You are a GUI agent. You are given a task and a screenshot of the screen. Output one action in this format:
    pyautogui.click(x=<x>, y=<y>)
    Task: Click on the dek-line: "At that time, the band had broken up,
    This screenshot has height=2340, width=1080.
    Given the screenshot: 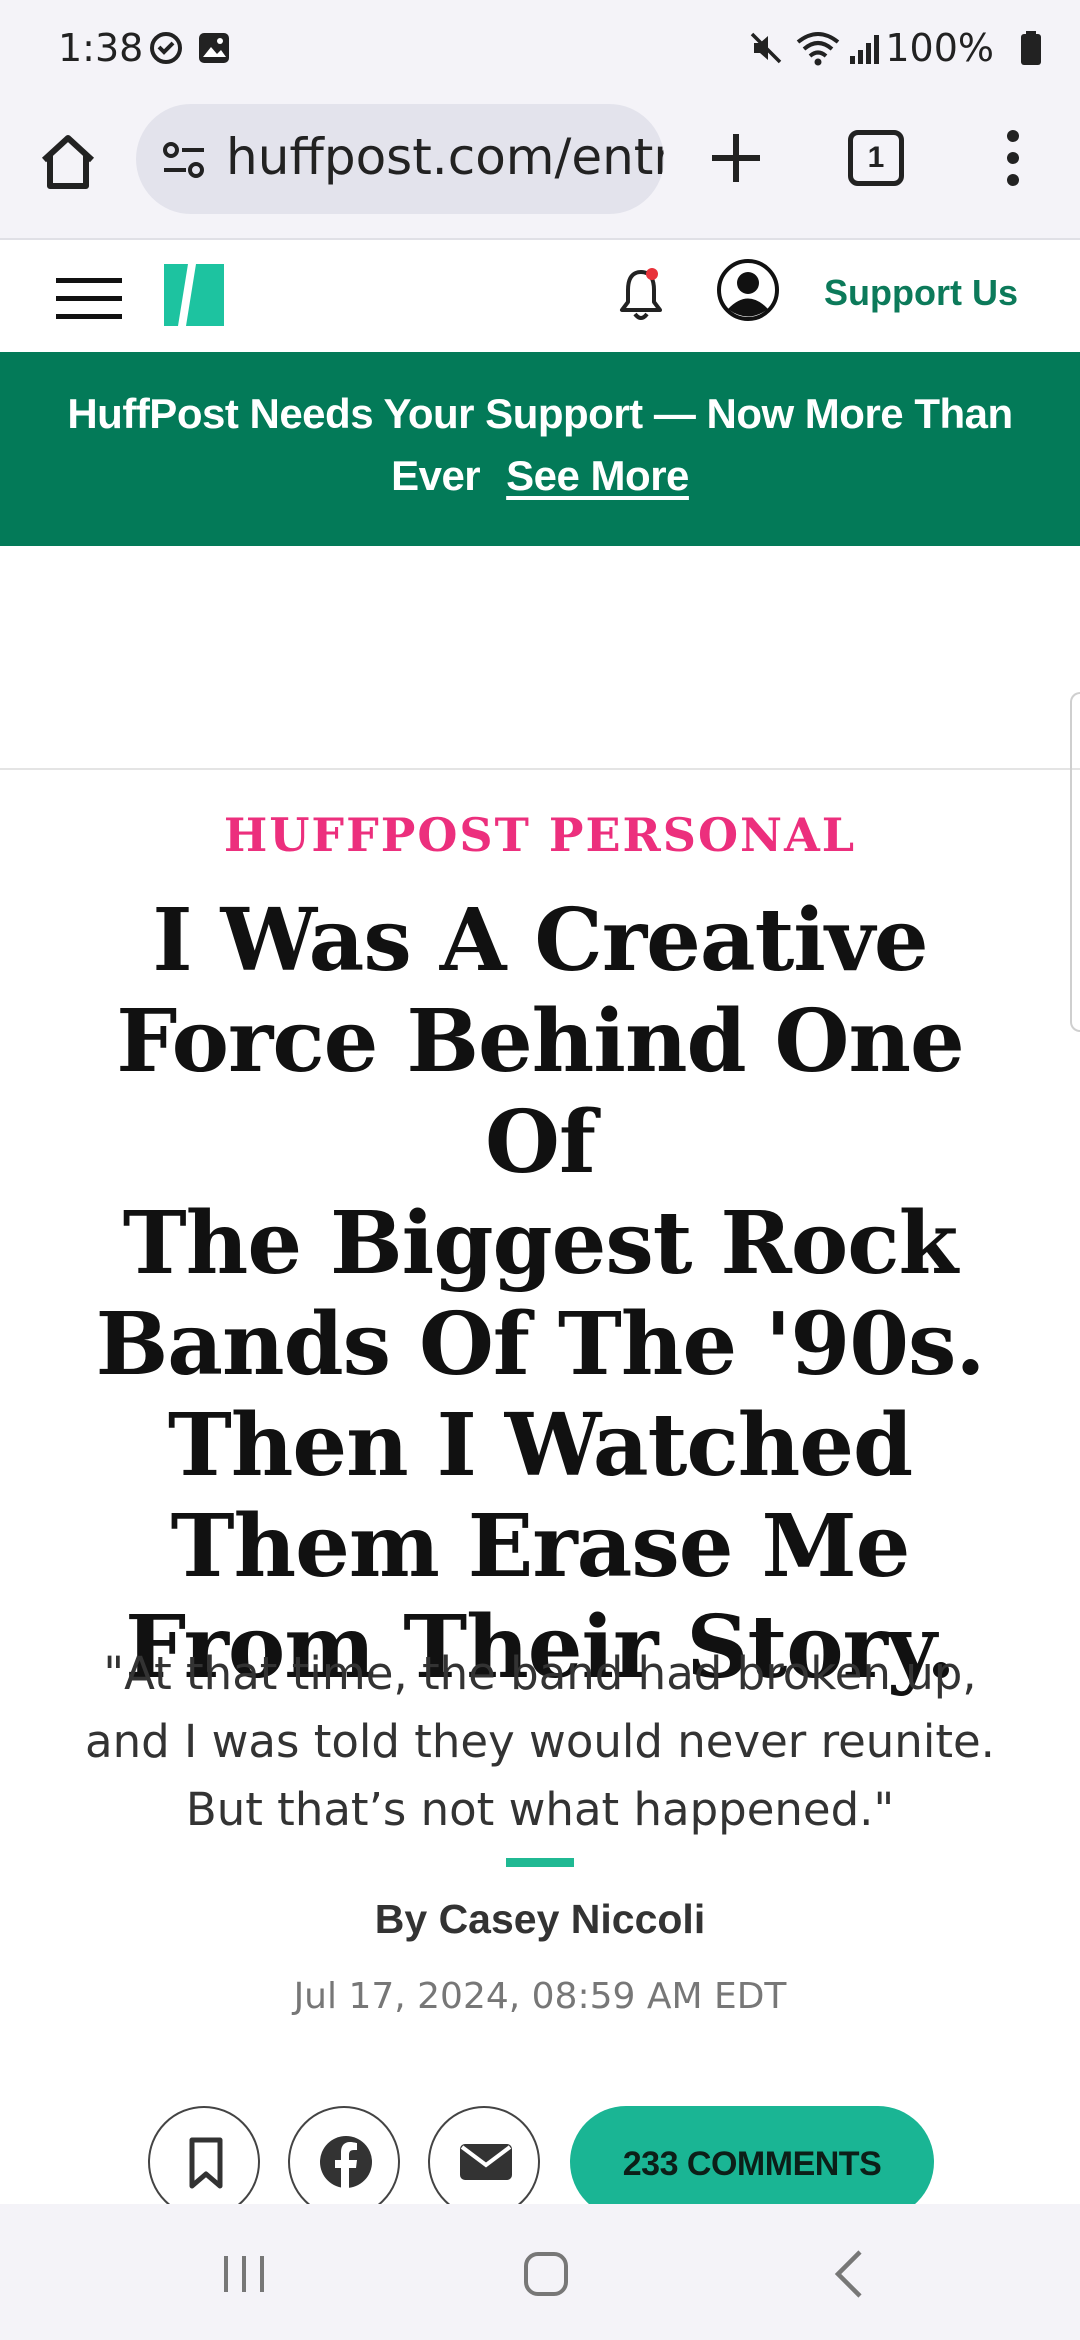 What is the action you would take?
    pyautogui.click(x=540, y=1673)
    